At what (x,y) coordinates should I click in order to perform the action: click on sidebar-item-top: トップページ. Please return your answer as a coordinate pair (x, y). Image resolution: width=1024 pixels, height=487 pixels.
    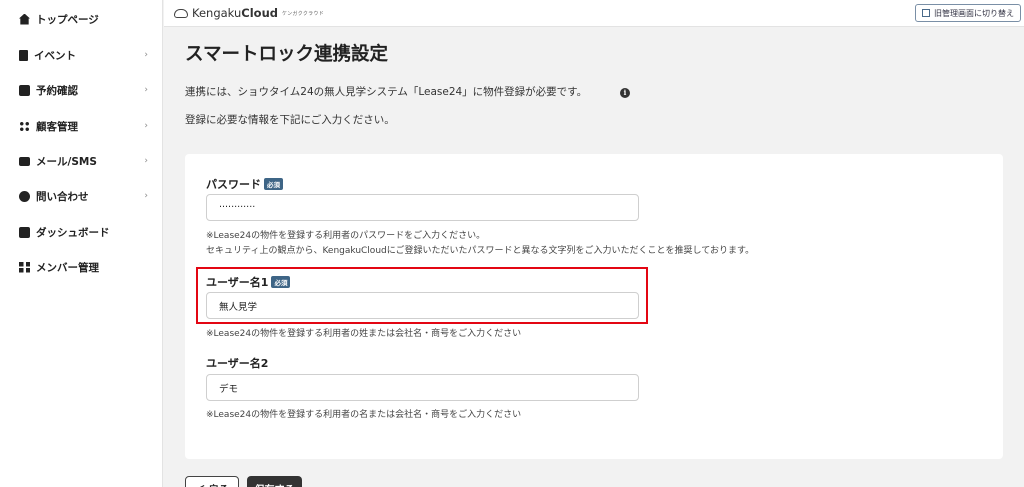
    Looking at the image, I should click on (81, 19).